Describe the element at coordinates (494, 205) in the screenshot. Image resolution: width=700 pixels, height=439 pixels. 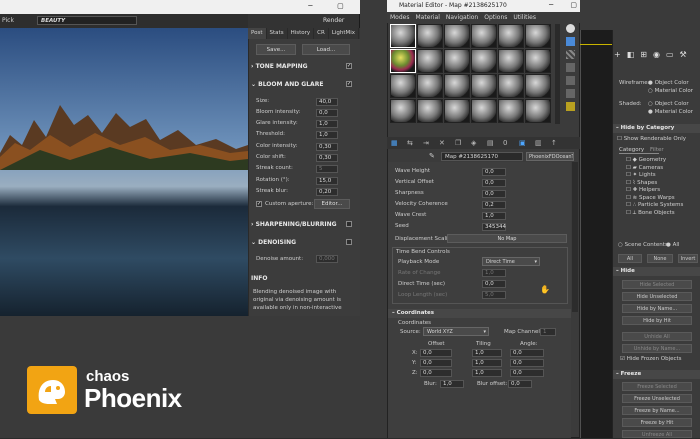
I see `velocity-coherence-input: 0,2` at that location.